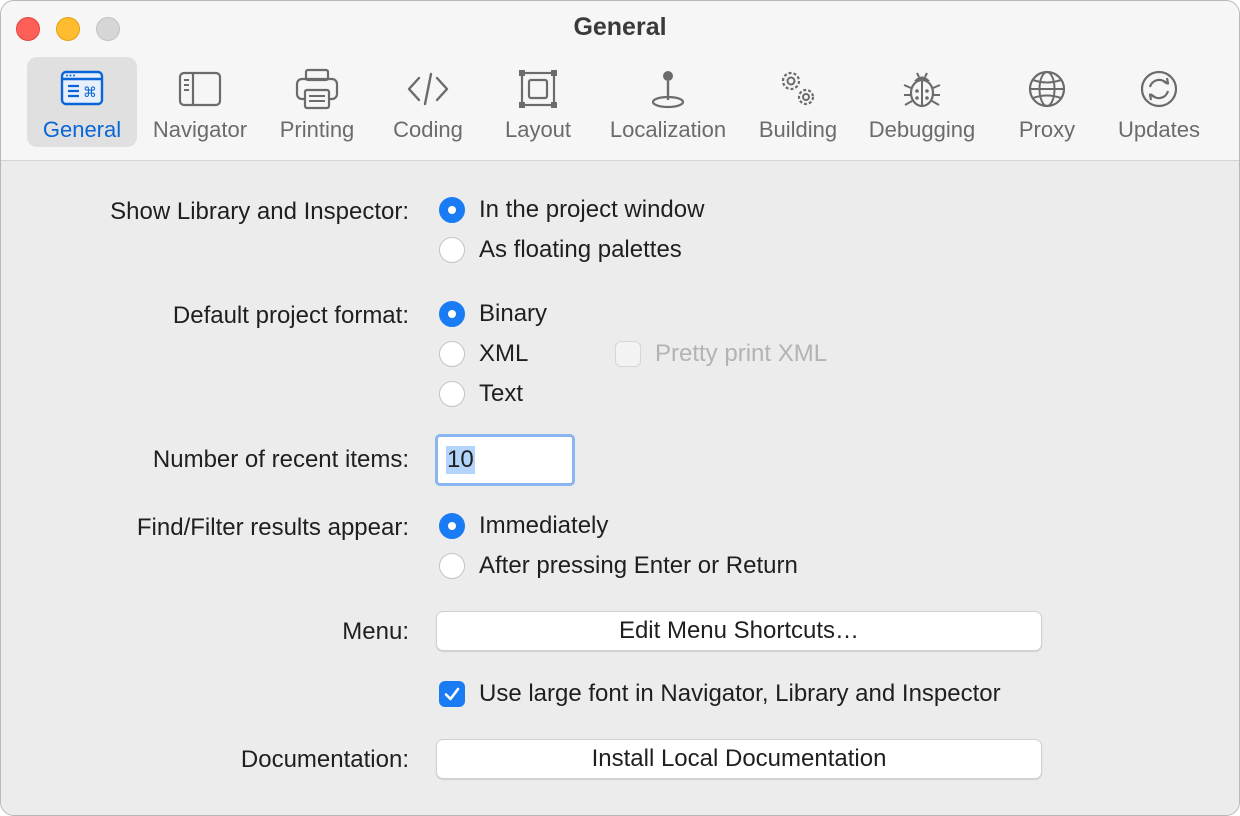  What do you see at coordinates (272, 527) in the screenshot?
I see `find-filter-label: Find/Filter results appear:` at bounding box center [272, 527].